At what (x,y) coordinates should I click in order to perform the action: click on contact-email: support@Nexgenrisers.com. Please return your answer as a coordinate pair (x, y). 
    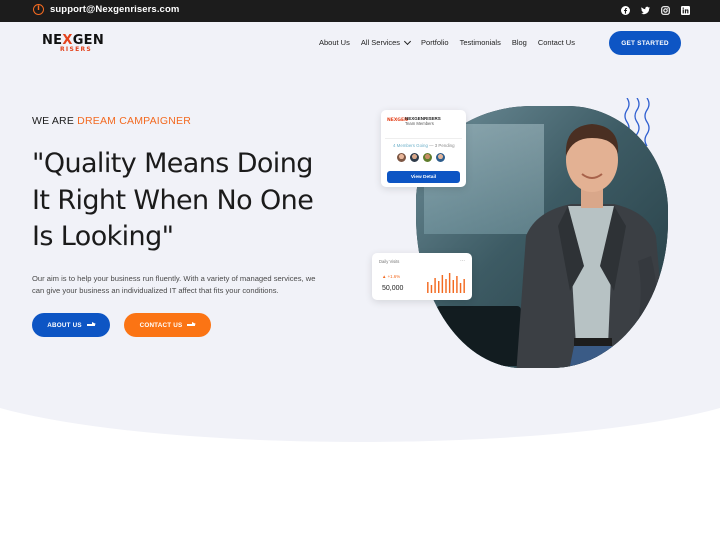
    Looking at the image, I should click on (106, 9).